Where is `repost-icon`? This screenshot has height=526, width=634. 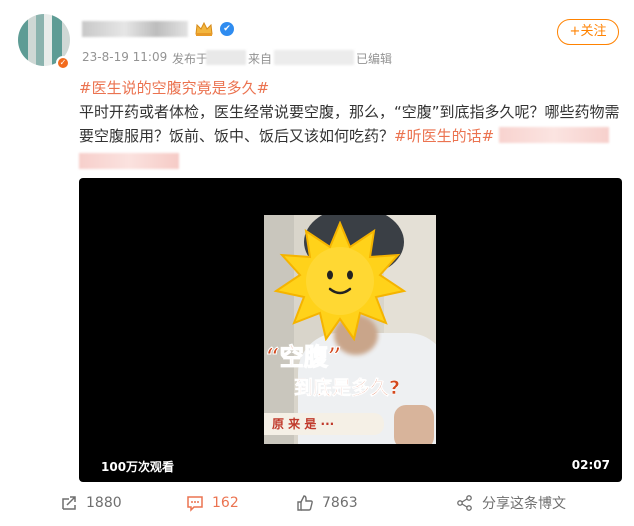 repost-icon is located at coordinates (69, 503).